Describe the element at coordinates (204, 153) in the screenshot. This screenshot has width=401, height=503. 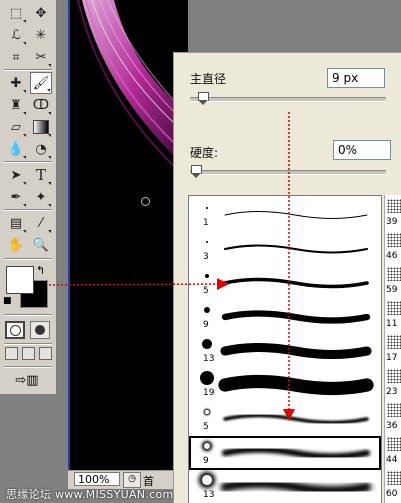
I see `hardness-label: 硬度:` at that location.